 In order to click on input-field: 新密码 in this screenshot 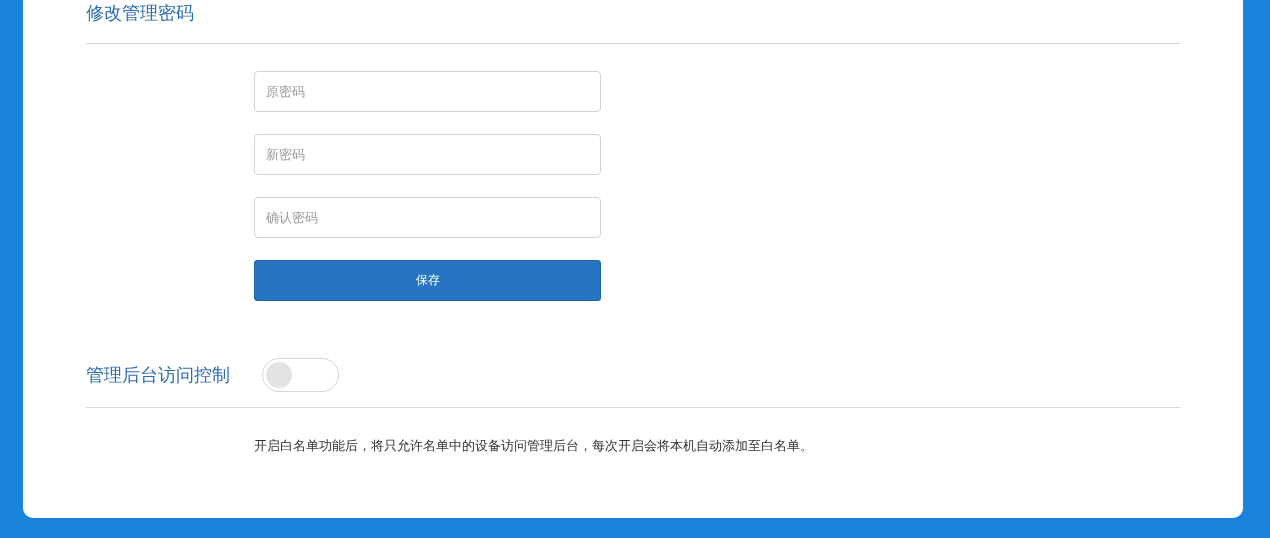, I will do `click(427, 154)`.